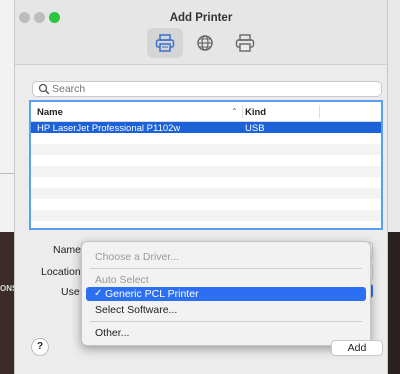 This screenshot has width=400, height=374. I want to click on toolbar-ip-button, so click(205, 43).